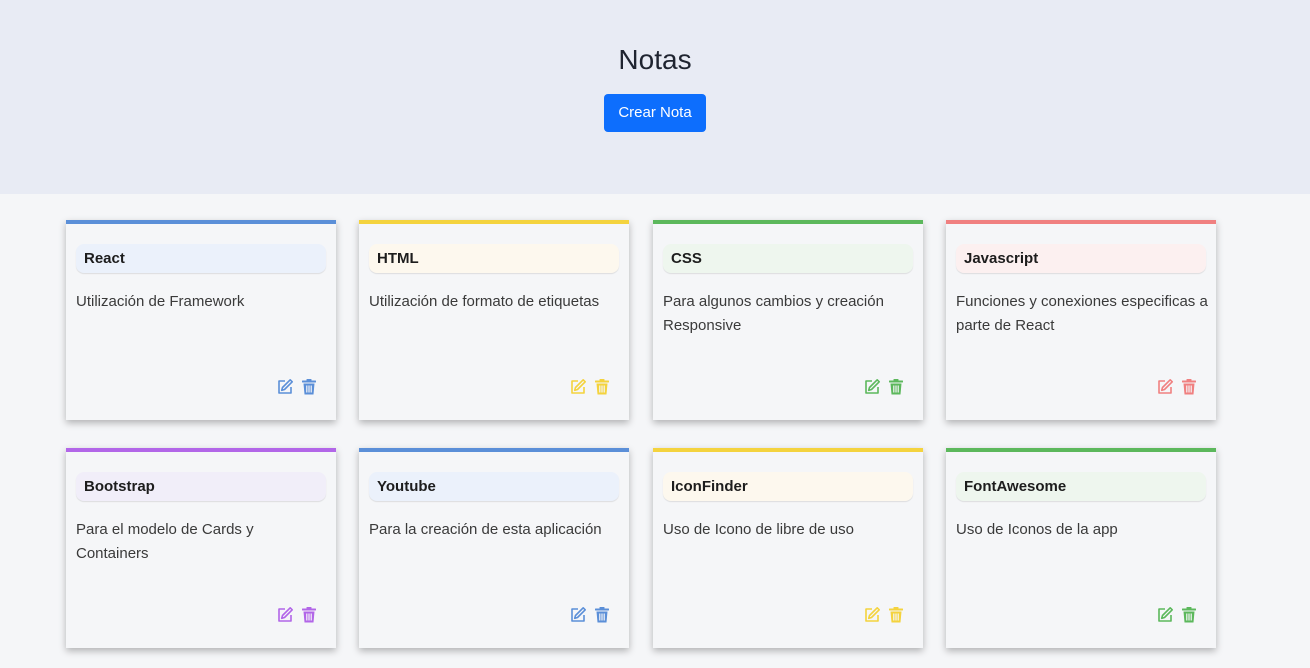 This screenshot has width=1310, height=668. I want to click on note-title-pill: IconFinder, so click(788, 486).